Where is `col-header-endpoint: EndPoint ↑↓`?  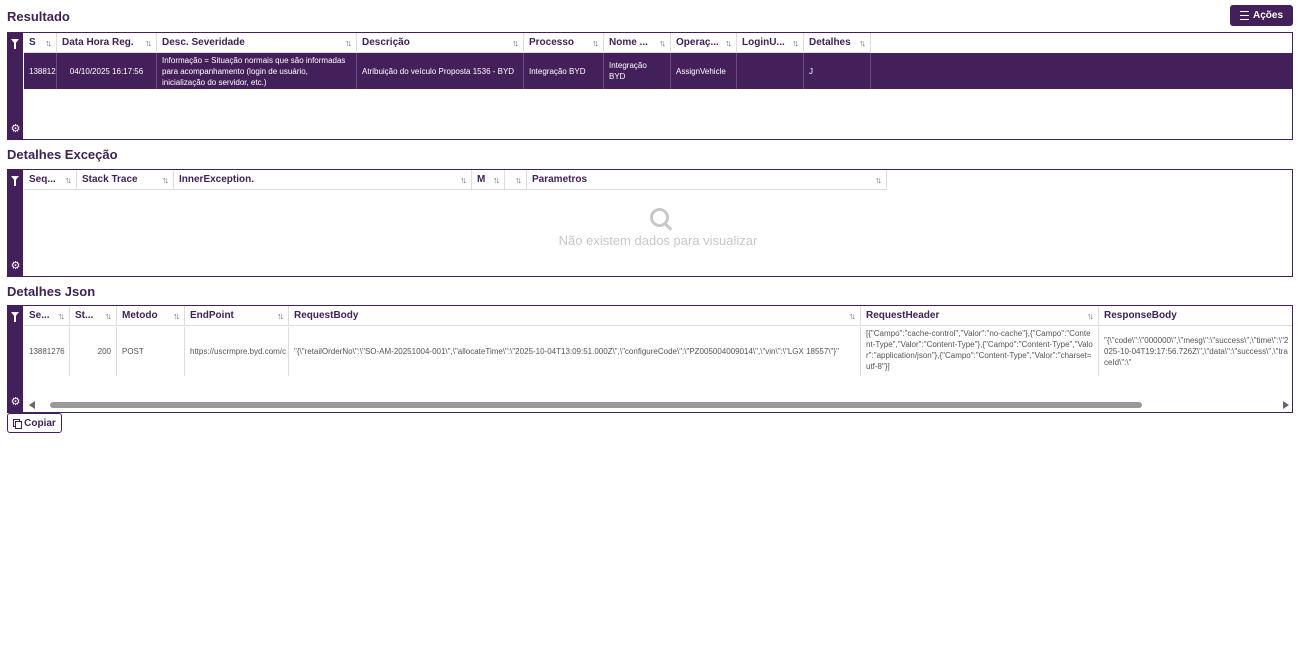 col-header-endpoint: EndPoint ↑↓ is located at coordinates (237, 316).